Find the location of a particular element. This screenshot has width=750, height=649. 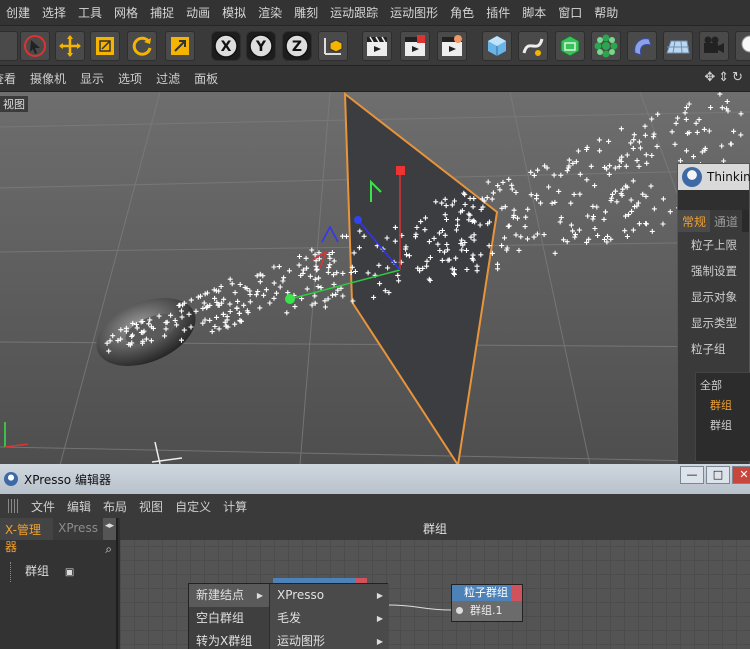

field-display-type: 显示类型 is located at coordinates (713, 323).